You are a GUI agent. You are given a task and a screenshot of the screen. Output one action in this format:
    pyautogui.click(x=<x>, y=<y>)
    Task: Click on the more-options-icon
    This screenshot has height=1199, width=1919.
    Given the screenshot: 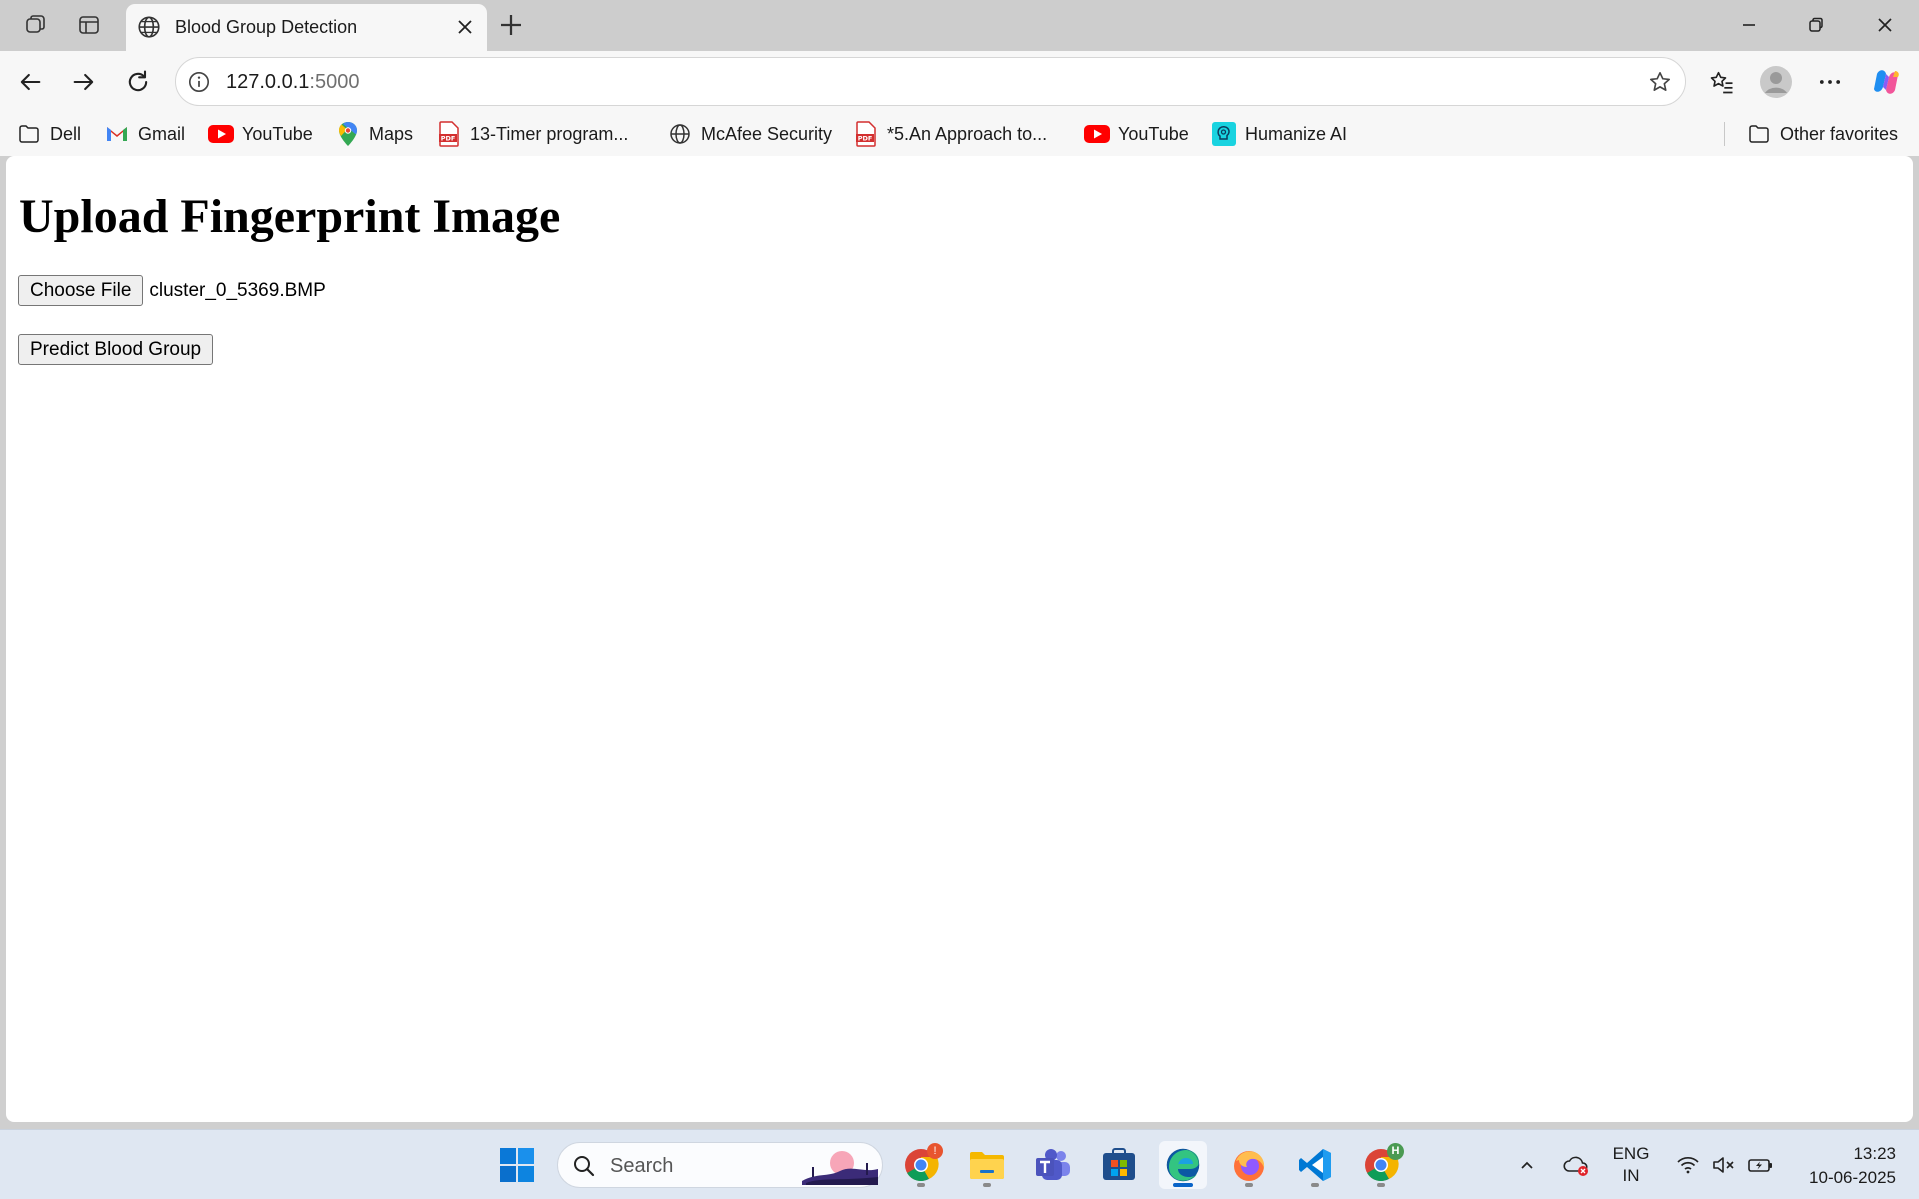 What is the action you would take?
    pyautogui.click(x=1830, y=82)
    